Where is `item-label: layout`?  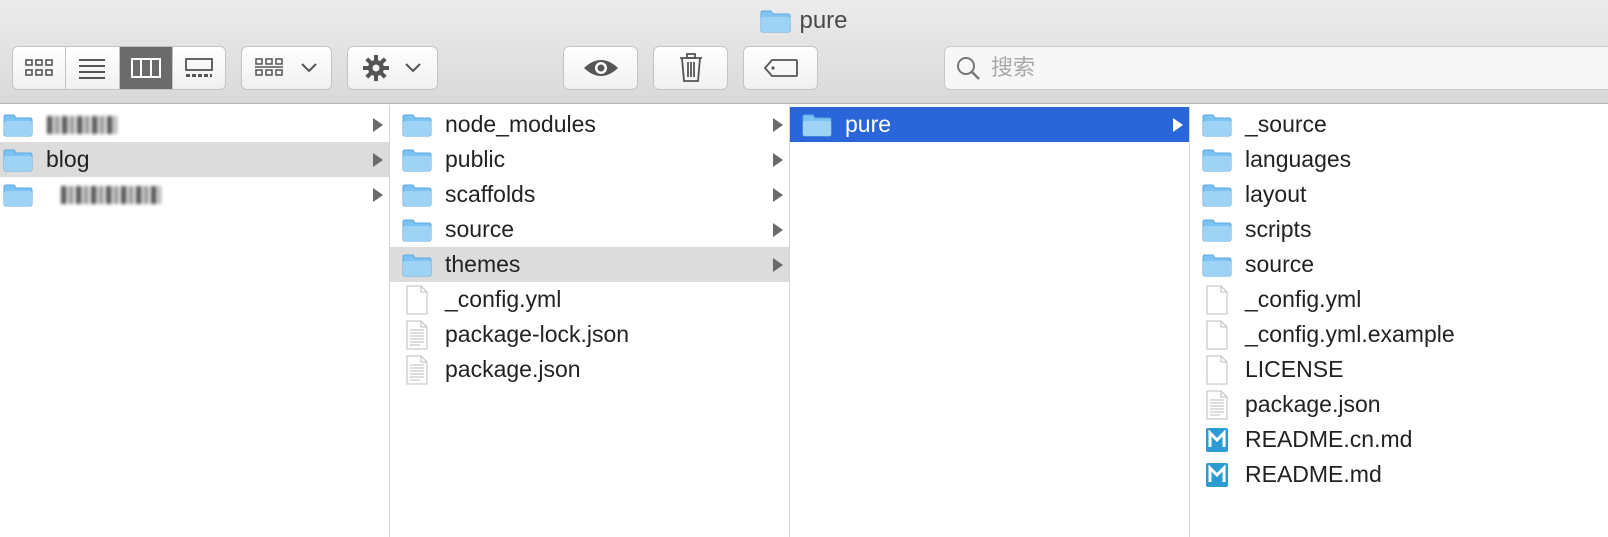
item-label: layout is located at coordinates (1276, 194).